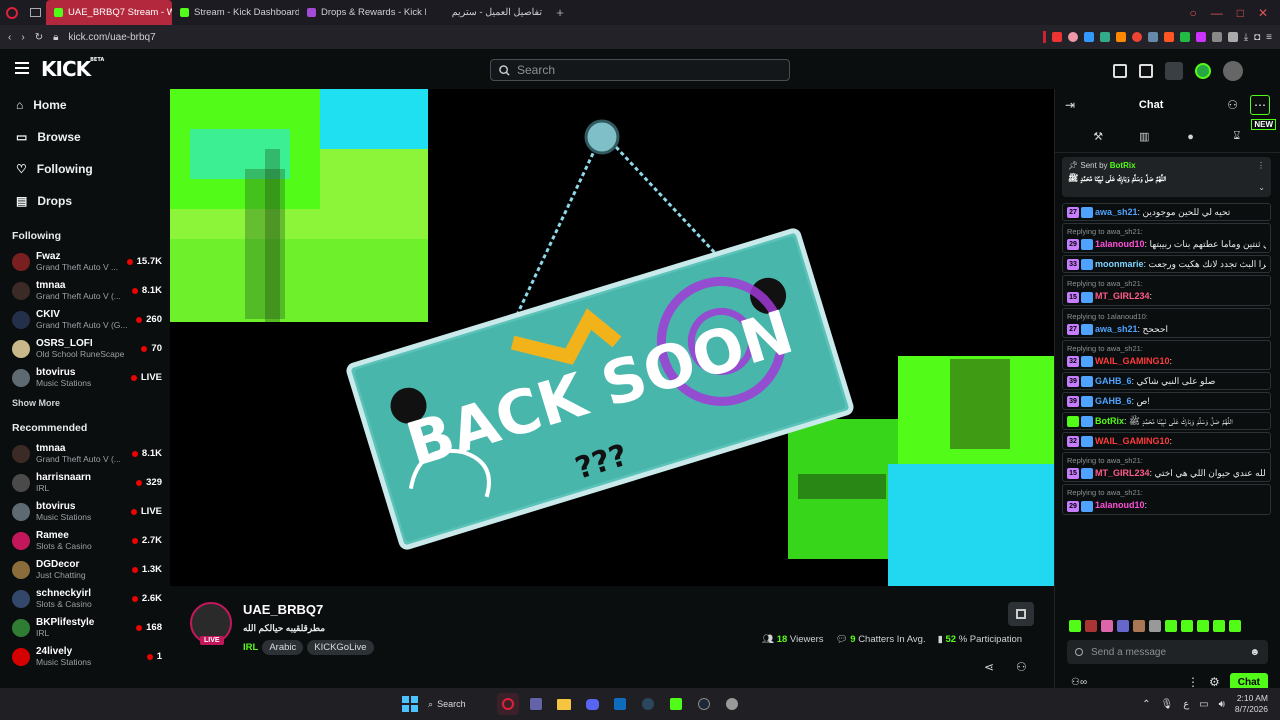  I want to click on keyboard-language: ع, so click(1186, 704).